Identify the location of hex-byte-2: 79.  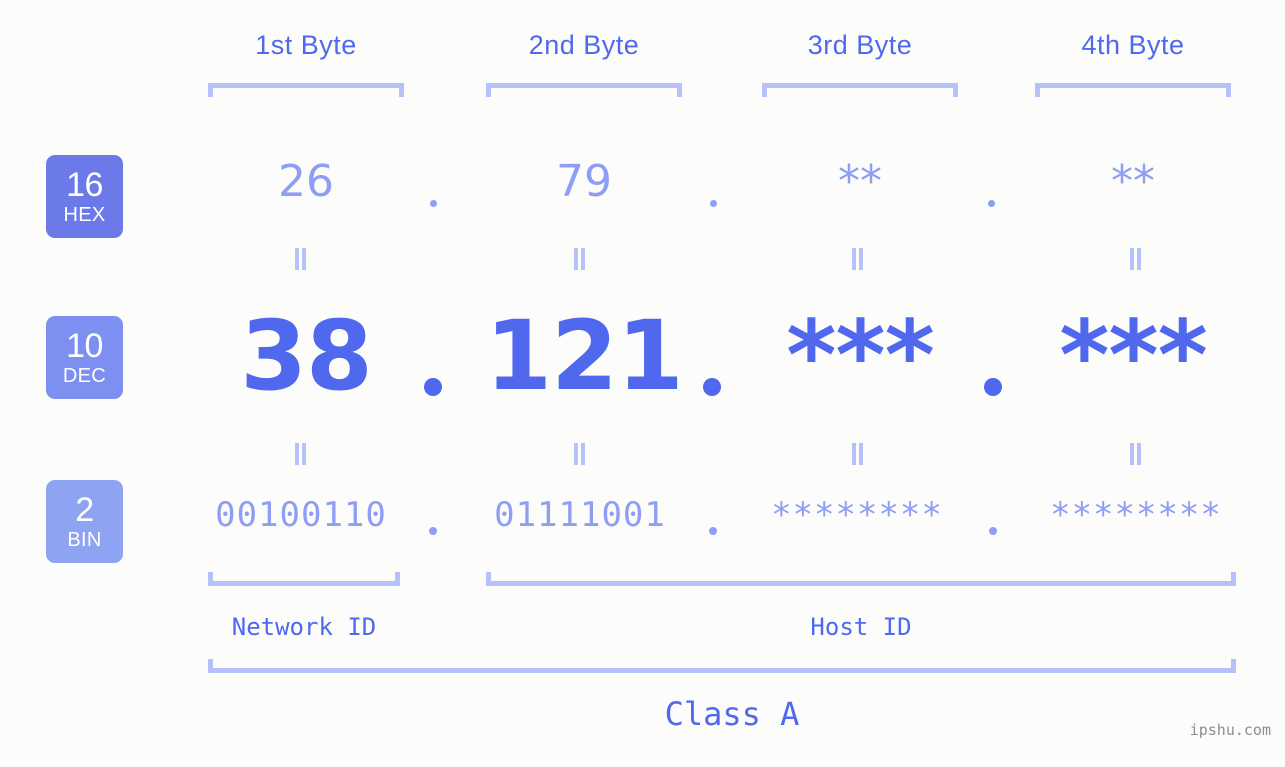
(584, 181).